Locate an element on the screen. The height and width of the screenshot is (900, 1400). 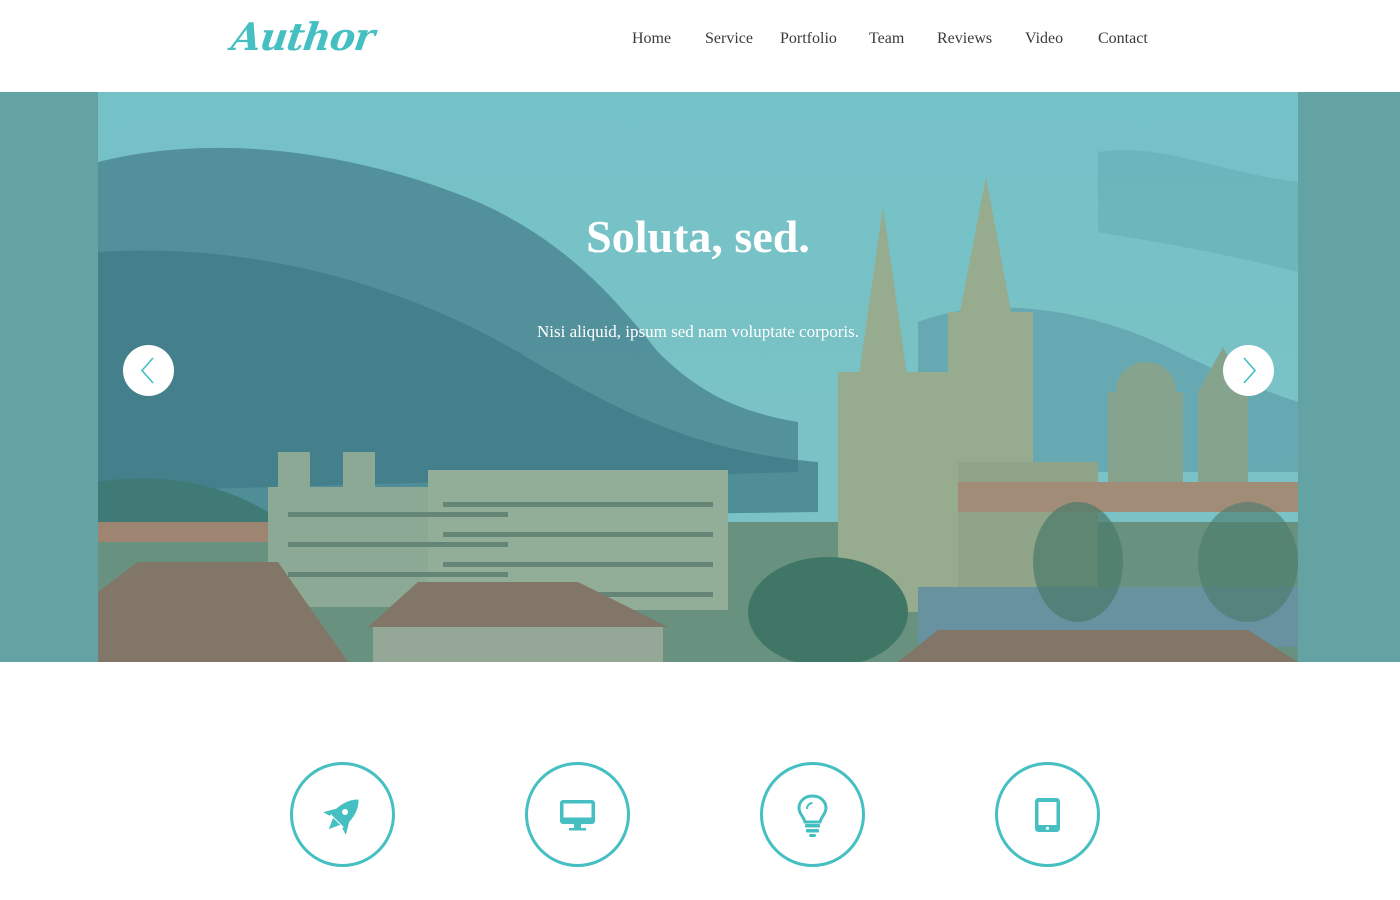
nav-item-team: Team is located at coordinates (886, 39).